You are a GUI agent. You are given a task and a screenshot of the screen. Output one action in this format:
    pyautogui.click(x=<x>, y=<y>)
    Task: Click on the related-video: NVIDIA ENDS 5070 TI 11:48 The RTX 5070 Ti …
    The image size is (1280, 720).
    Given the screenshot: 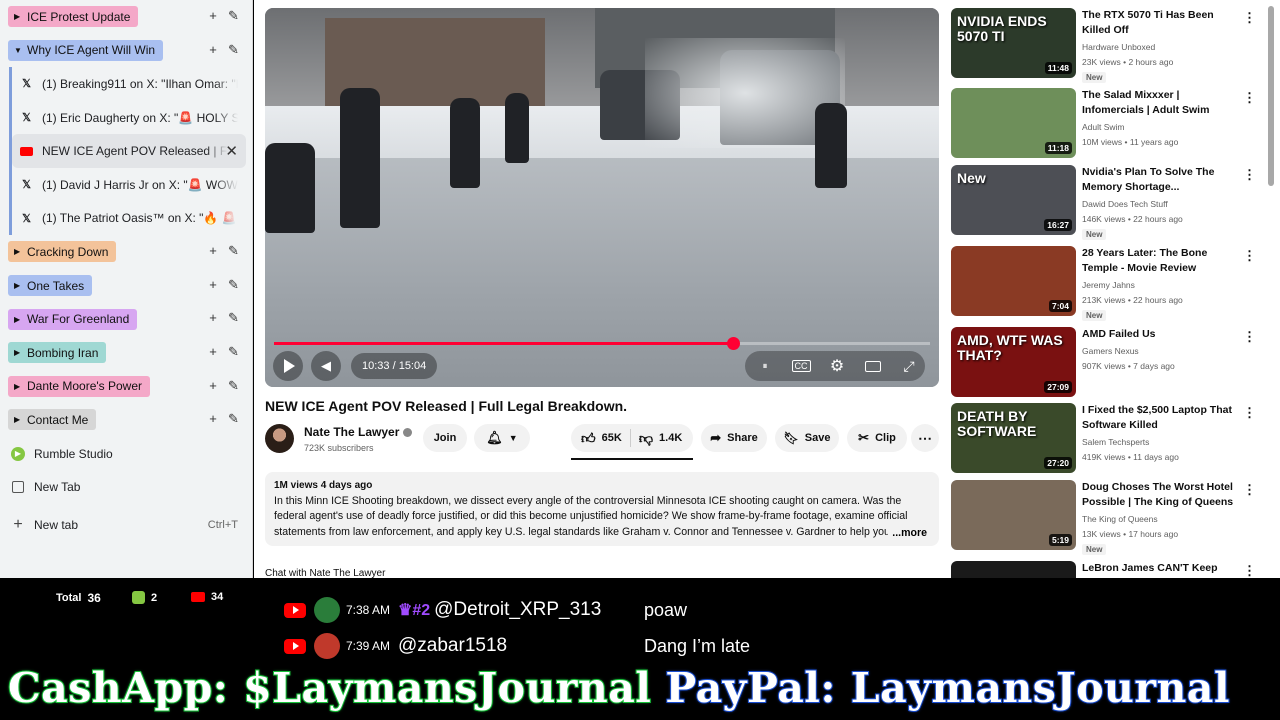 What is the action you would take?
    pyautogui.click(x=1111, y=45)
    